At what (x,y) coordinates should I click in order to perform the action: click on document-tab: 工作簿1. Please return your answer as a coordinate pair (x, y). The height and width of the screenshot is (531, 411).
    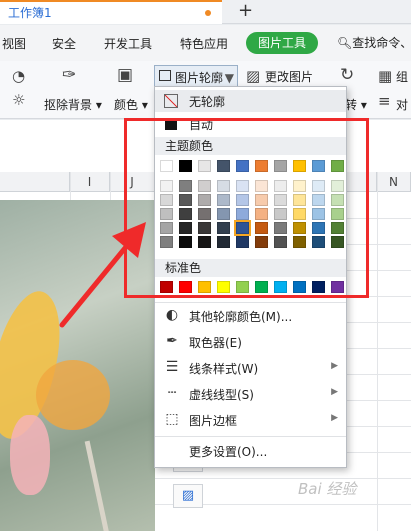
    Looking at the image, I should click on (111, 12).